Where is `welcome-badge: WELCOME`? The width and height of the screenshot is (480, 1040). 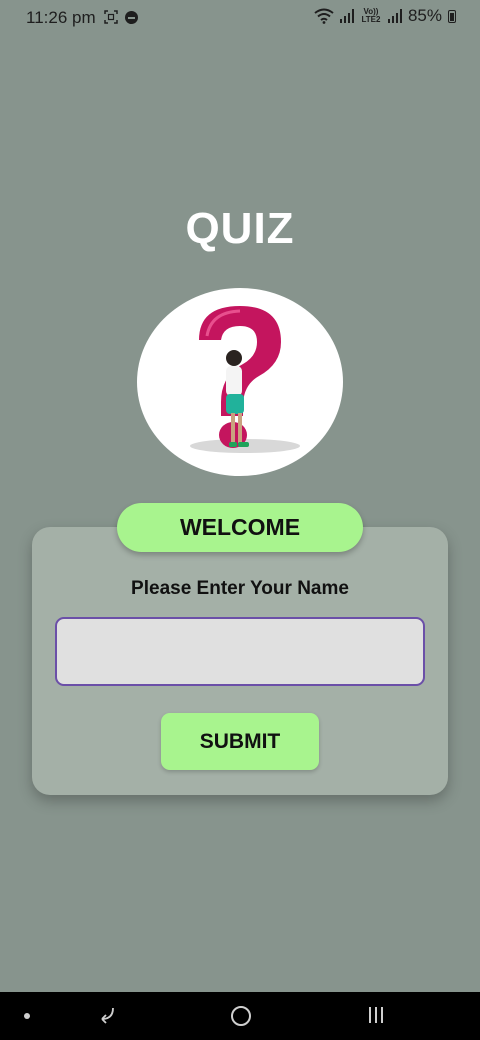 welcome-badge: WELCOME is located at coordinates (240, 527).